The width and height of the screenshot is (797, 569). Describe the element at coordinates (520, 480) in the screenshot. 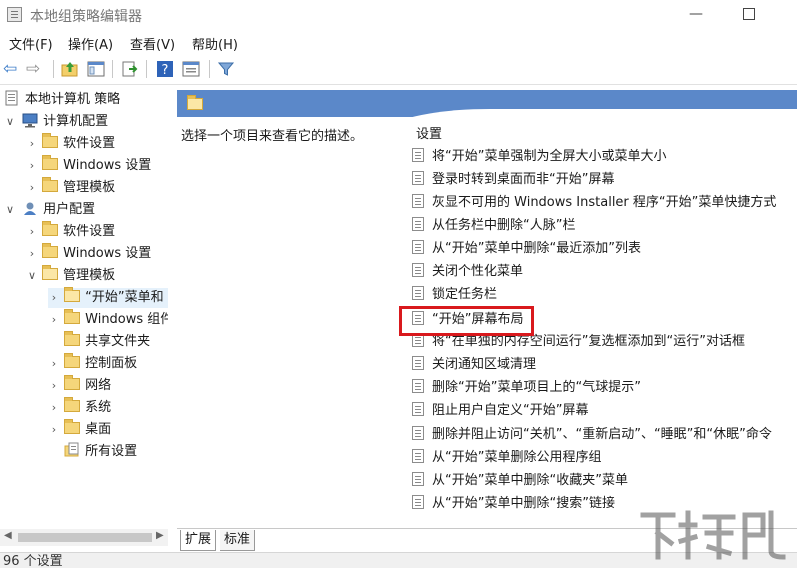

I see `policy-item: 从“开始”菜单中删除“收藏夹”菜单` at that location.